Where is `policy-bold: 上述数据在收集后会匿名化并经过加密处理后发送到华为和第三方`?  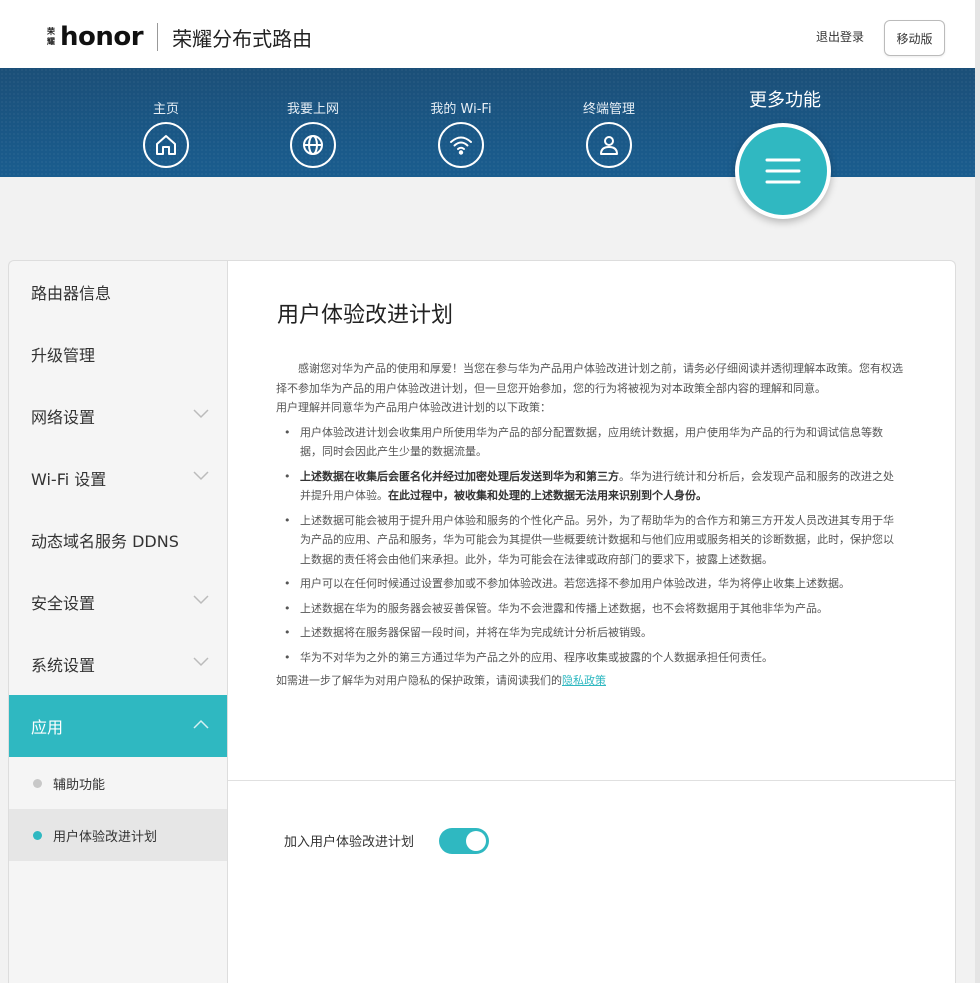 policy-bold: 上述数据在收集后会匿名化并经过加密处理后发送到华为和第三方 is located at coordinates (459, 476).